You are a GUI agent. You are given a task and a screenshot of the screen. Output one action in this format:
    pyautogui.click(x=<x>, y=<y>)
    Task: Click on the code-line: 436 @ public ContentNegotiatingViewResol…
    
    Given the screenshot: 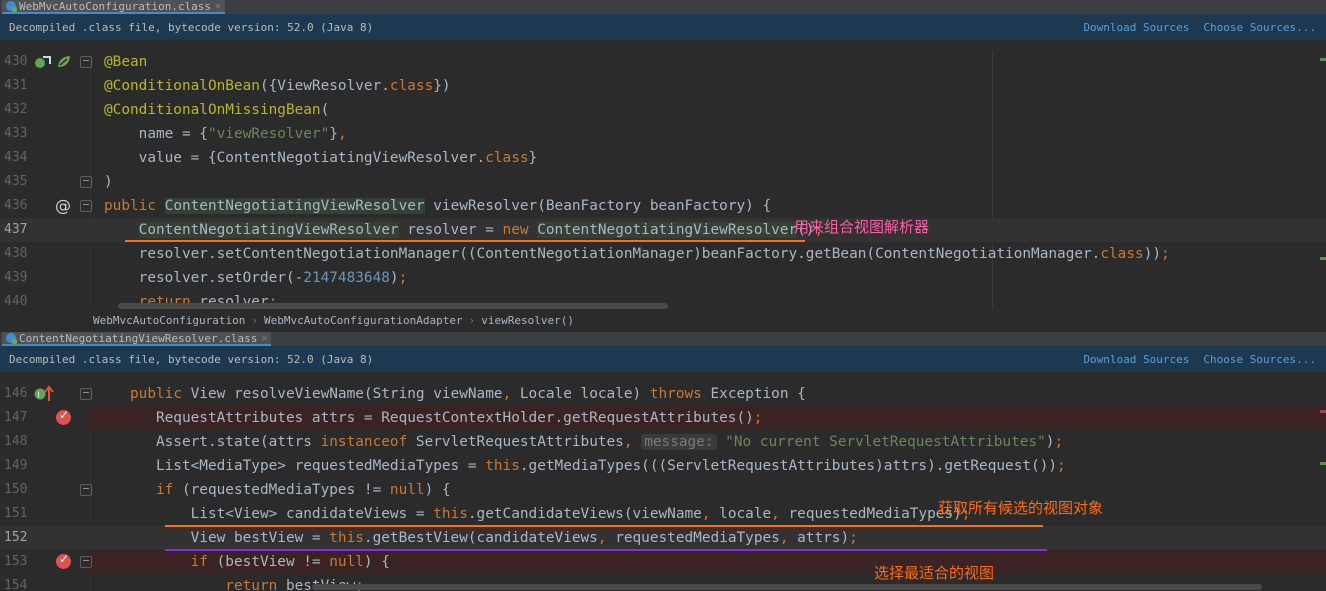 What is the action you would take?
    pyautogui.click(x=663, y=206)
    